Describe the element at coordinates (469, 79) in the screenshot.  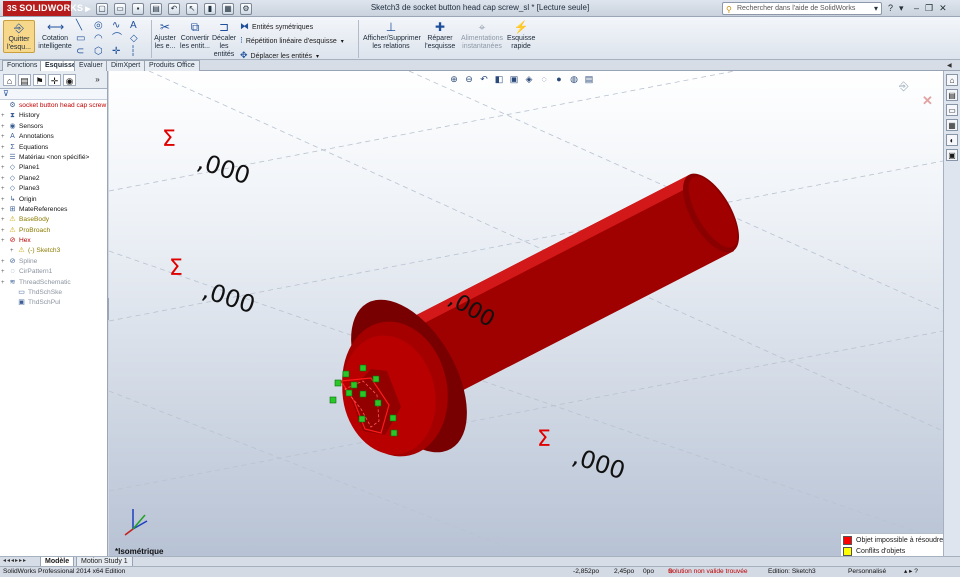
I see `zoom-area-icon: ⊖` at that location.